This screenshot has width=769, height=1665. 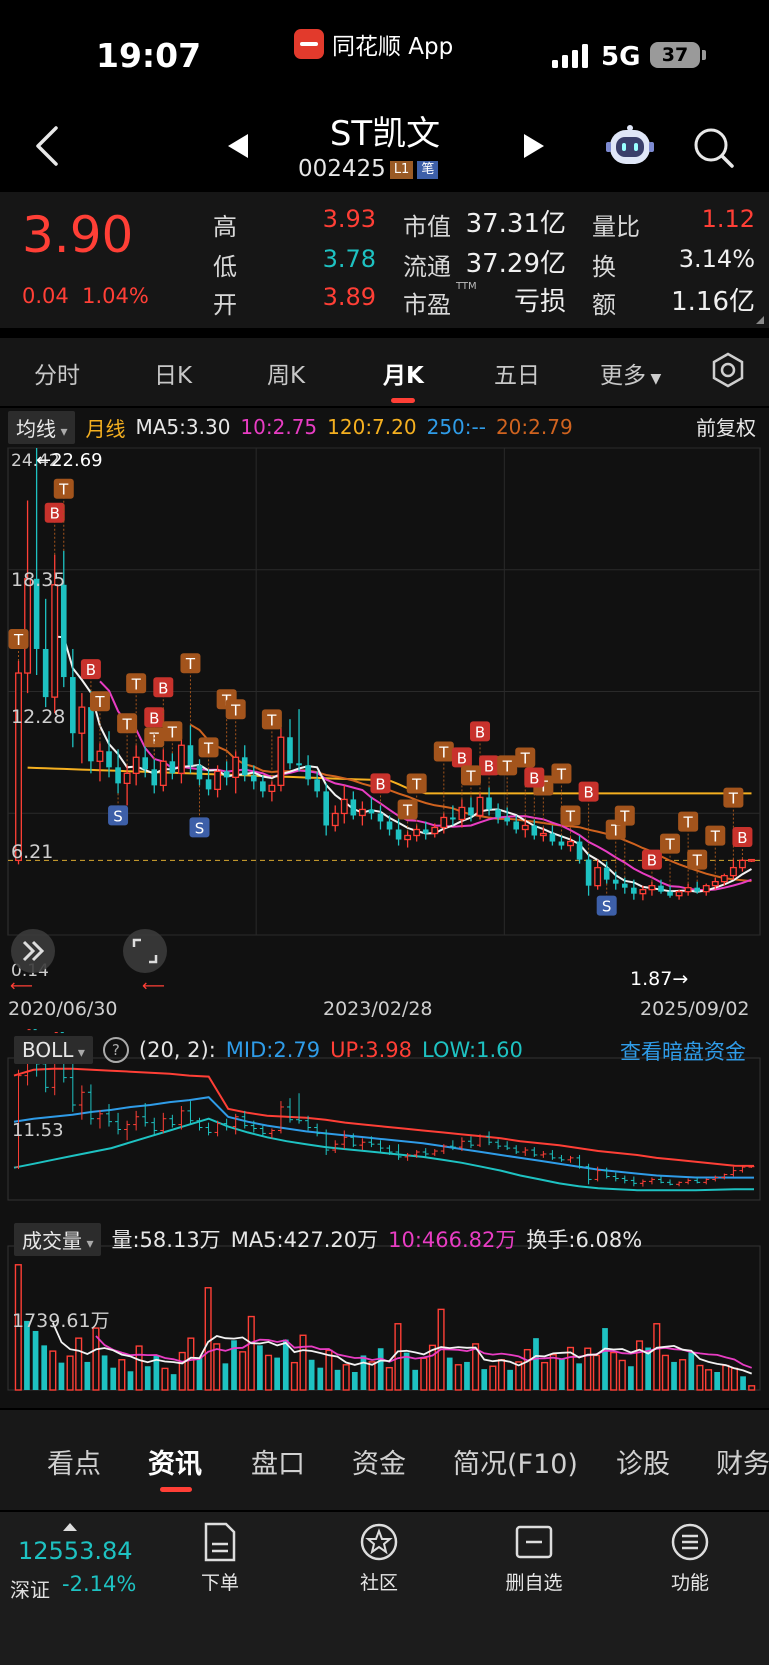 I want to click on signal-label: S, so click(x=607, y=907).